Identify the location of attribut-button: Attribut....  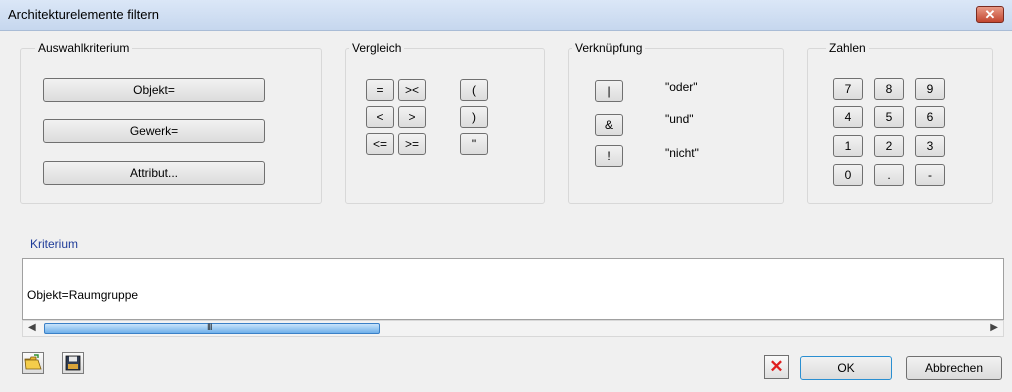
(154, 173).